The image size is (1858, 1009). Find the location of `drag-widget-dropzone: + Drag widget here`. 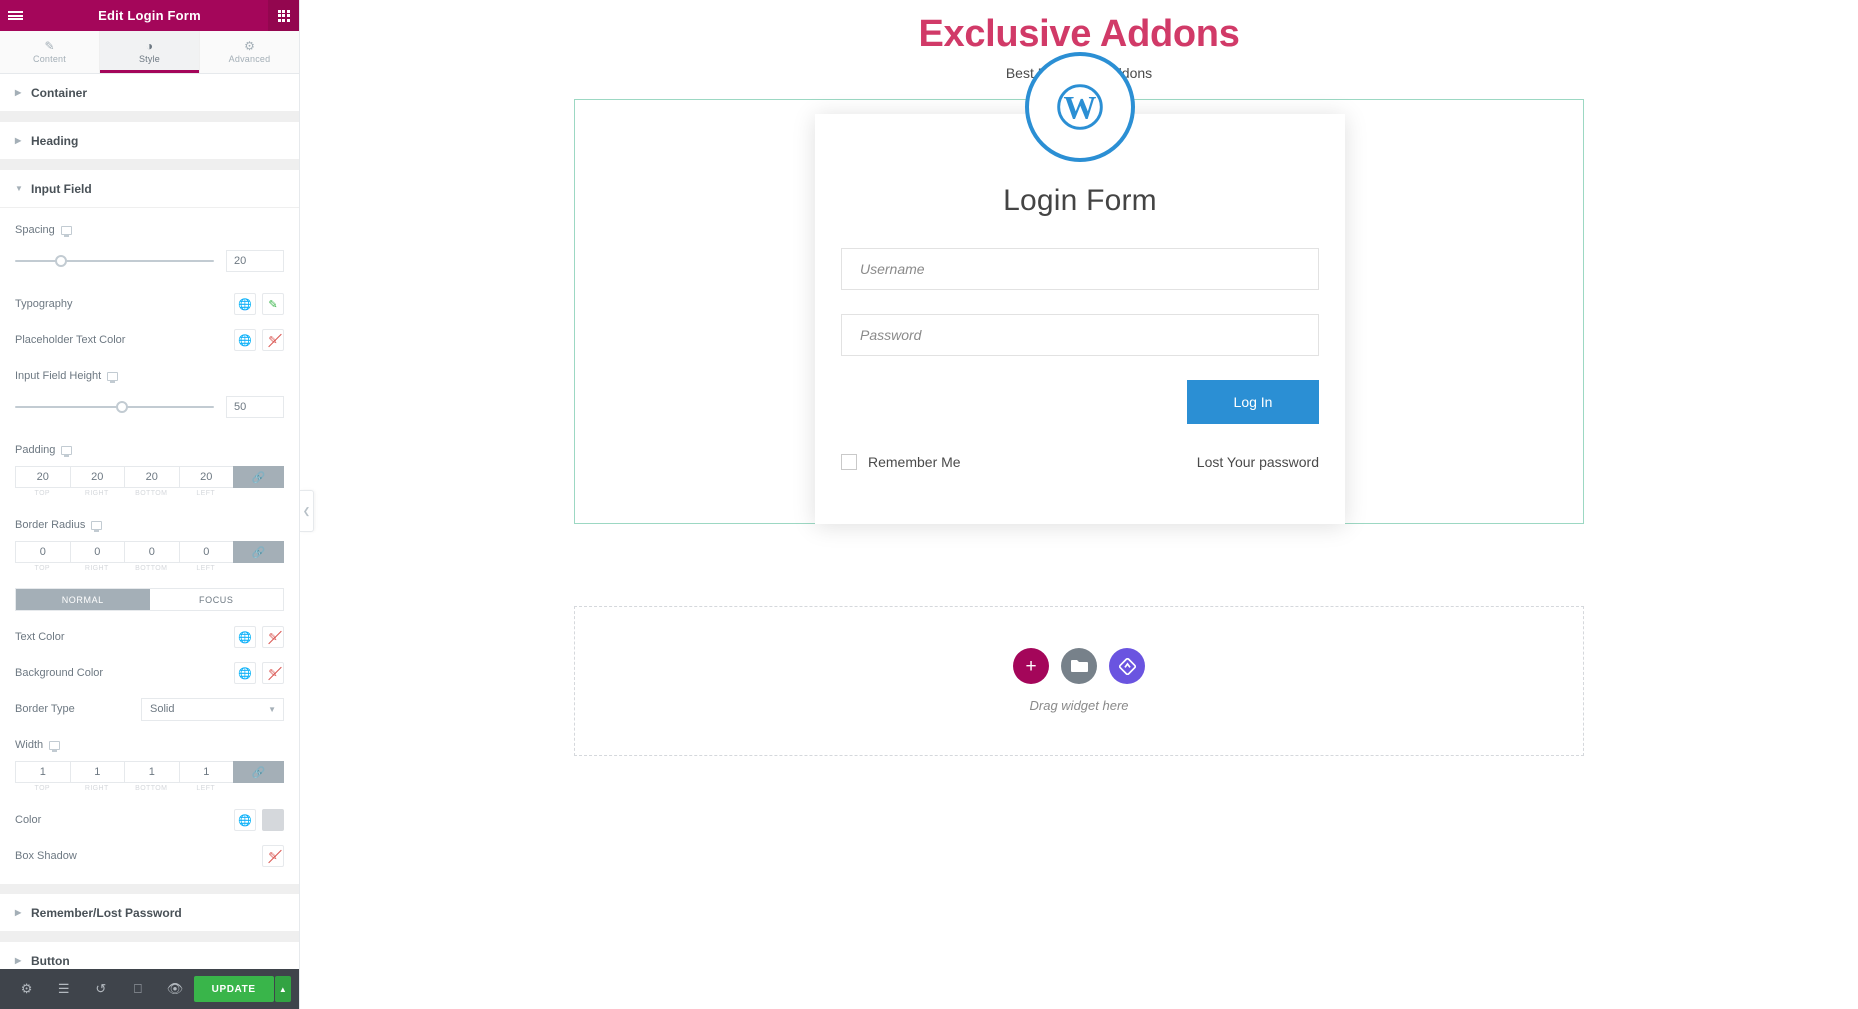

drag-widget-dropzone: + Drag widget here is located at coordinates (1079, 680).